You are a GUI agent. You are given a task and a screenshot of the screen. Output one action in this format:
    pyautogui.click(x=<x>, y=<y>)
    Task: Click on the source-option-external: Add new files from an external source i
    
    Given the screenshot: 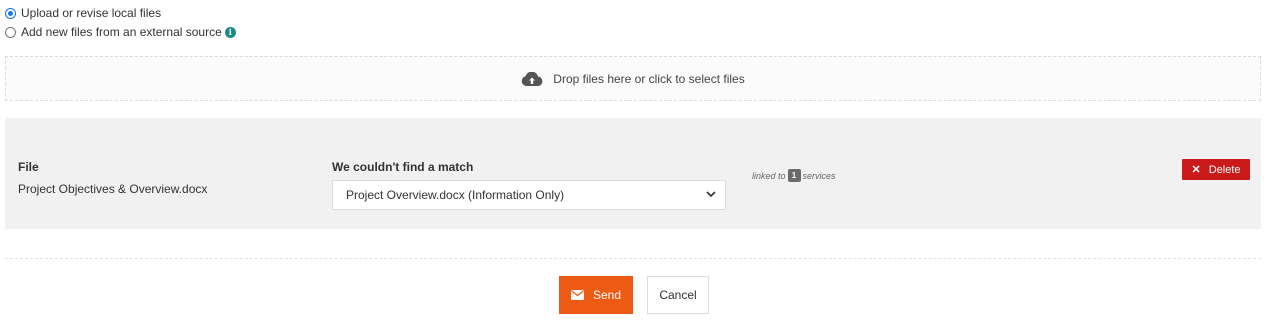 What is the action you would take?
    pyautogui.click(x=120, y=32)
    